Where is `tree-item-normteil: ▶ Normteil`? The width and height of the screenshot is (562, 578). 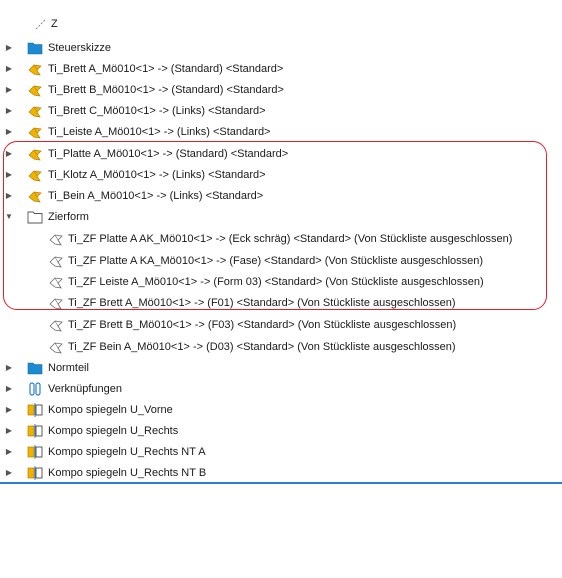 tree-item-normteil: ▶ Normteil is located at coordinates (281, 367).